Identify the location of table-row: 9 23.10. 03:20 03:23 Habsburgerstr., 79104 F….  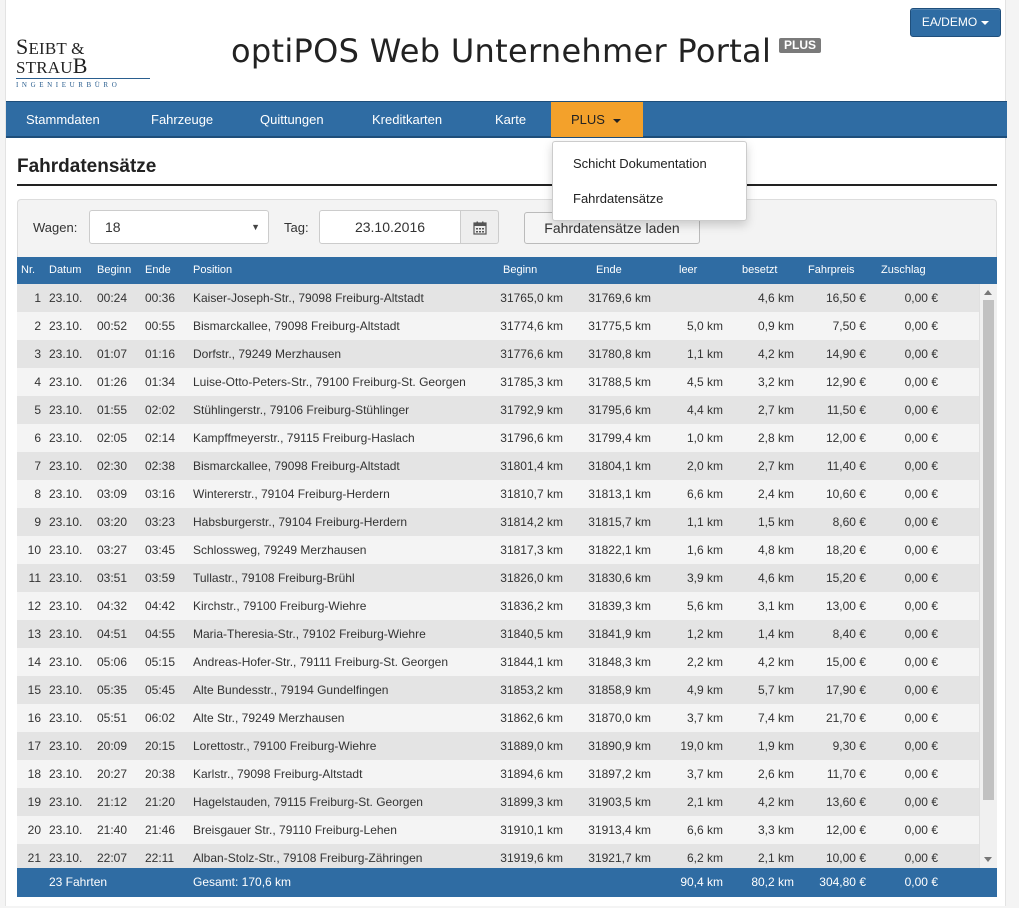
(498, 522).